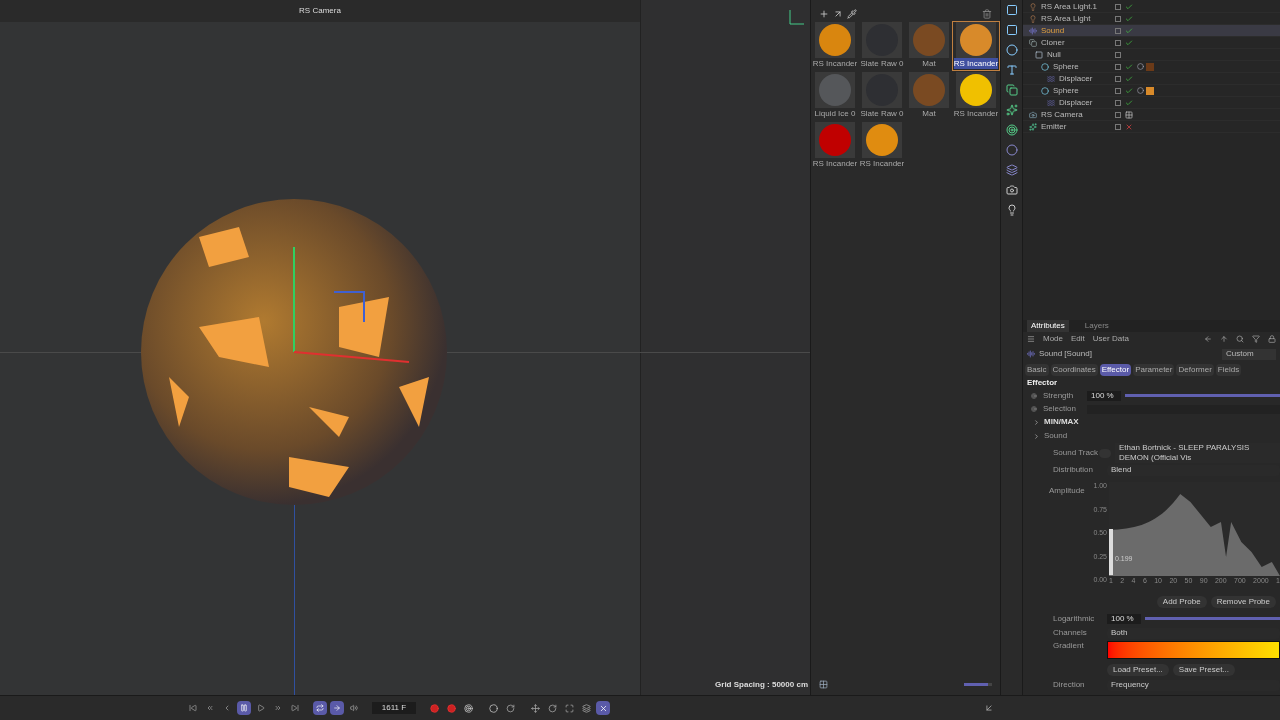 This screenshot has width=1280, height=720. Describe the element at coordinates (1066, 66) in the screenshot. I see `object-name: Sphere` at that location.